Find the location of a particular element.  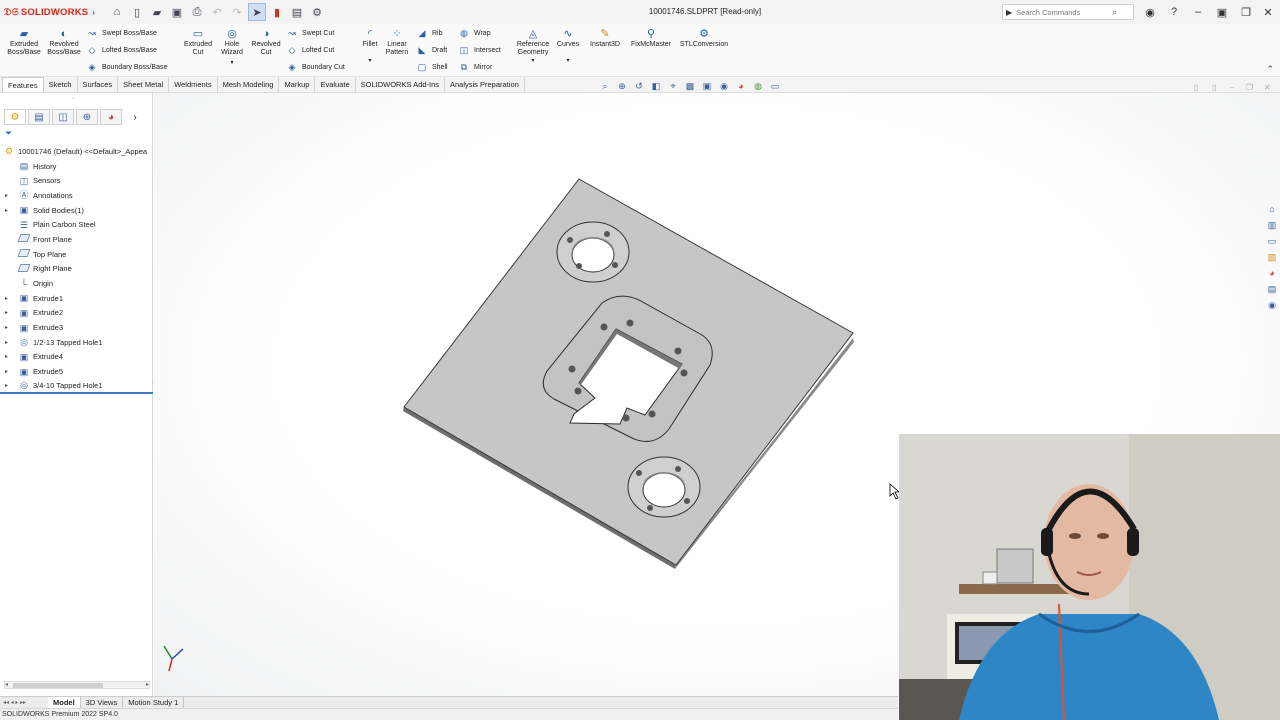

tab-features: Features is located at coordinates (23, 84).